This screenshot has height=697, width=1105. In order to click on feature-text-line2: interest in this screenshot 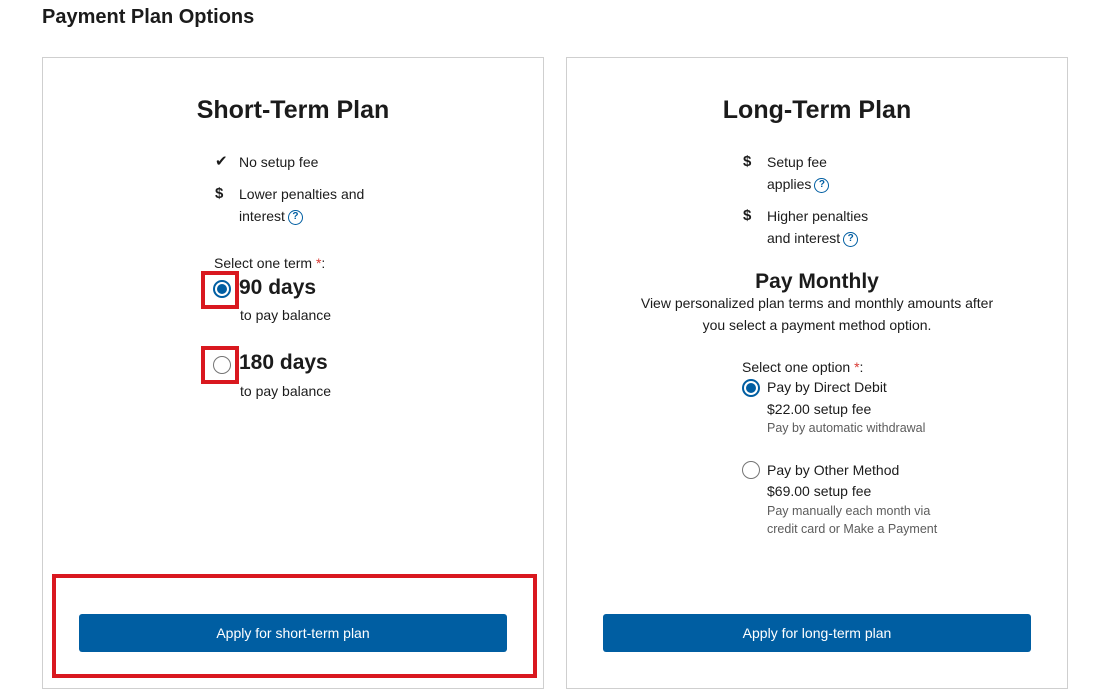, I will do `click(262, 216)`.